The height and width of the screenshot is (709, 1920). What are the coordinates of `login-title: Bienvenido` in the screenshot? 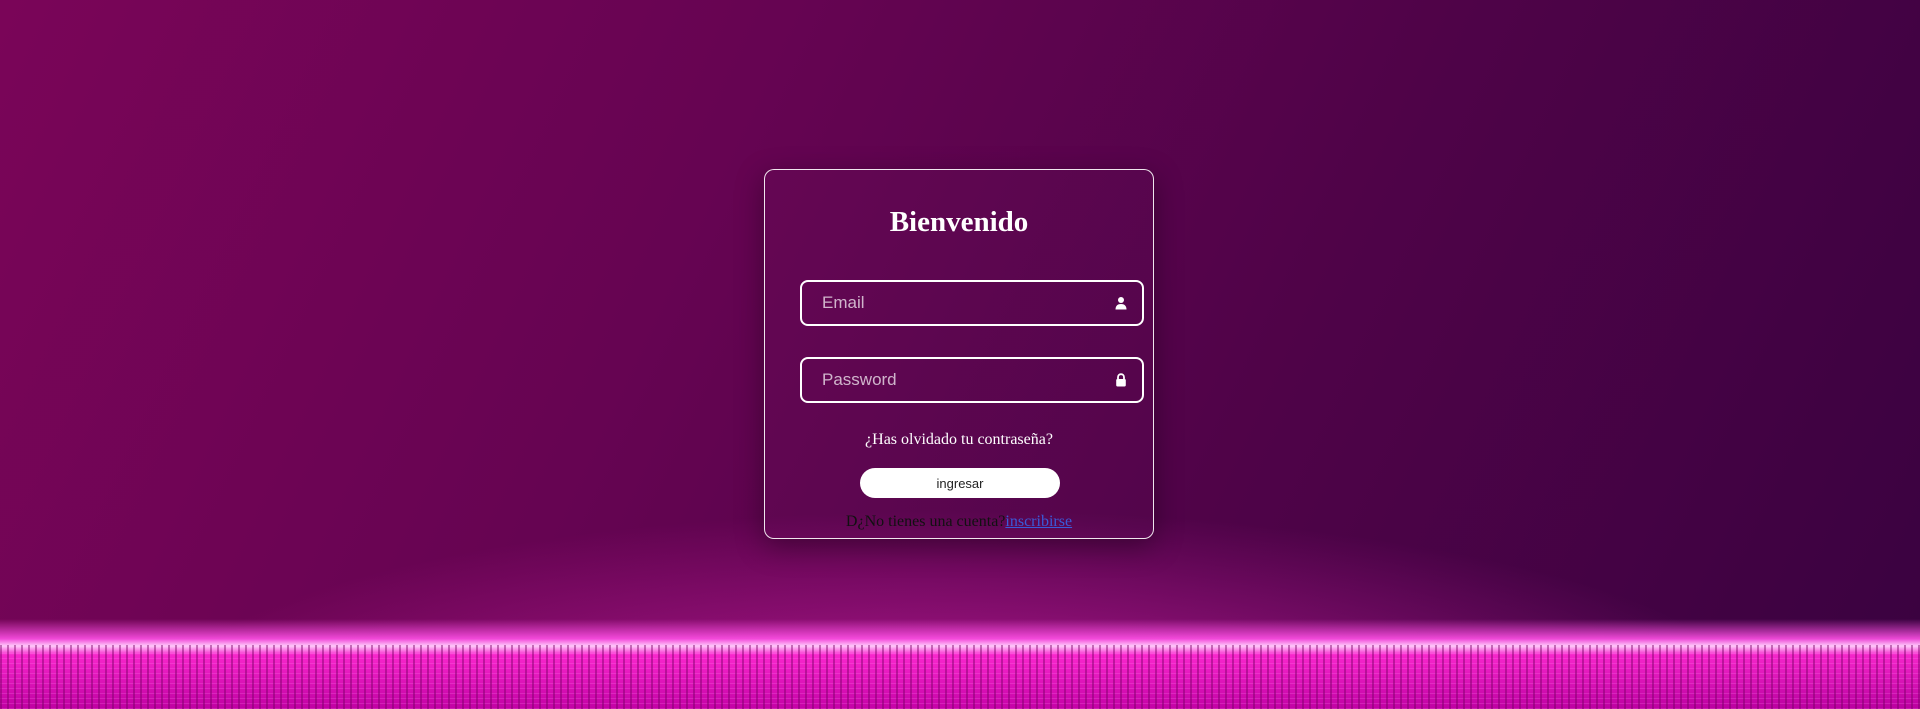 It's located at (959, 222).